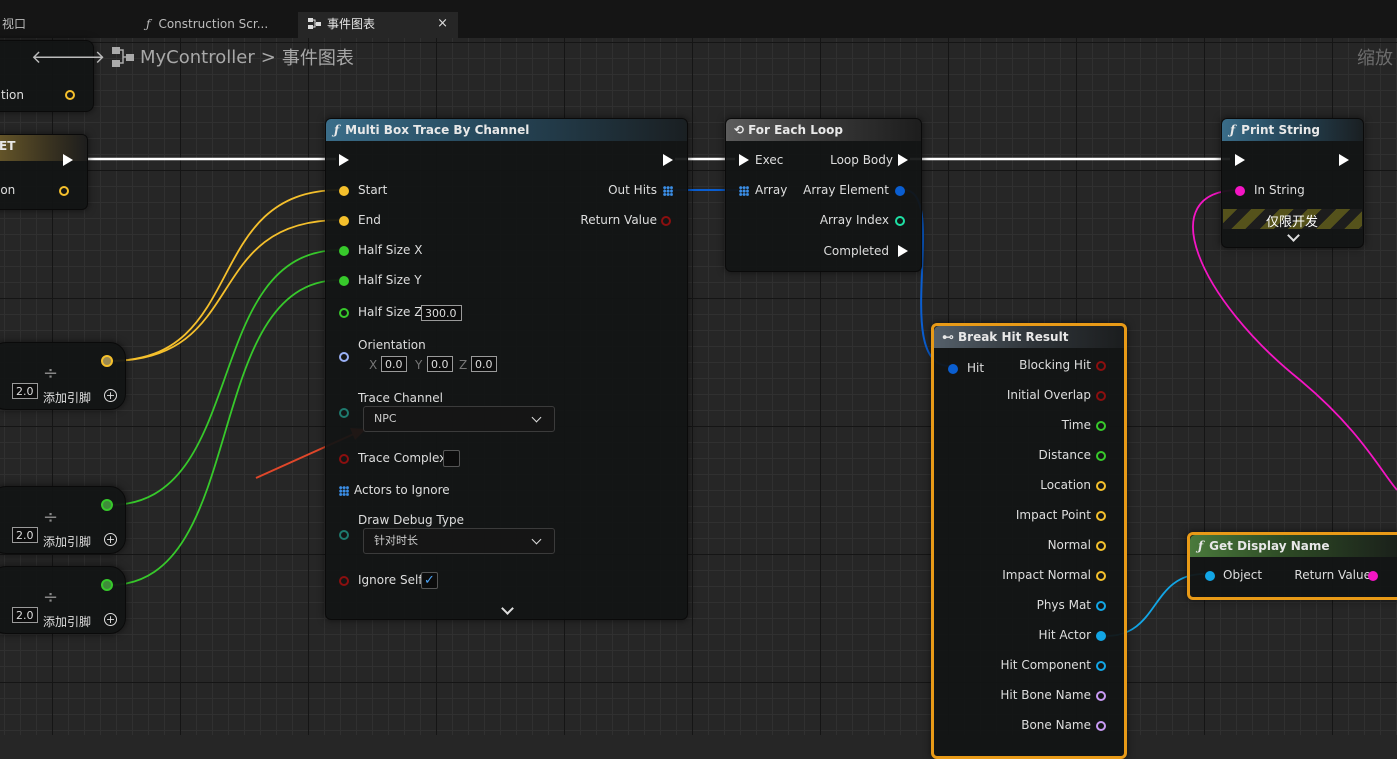  Describe the element at coordinates (441, 313) in the screenshot. I see `half-size-z-input: 300.0` at that location.